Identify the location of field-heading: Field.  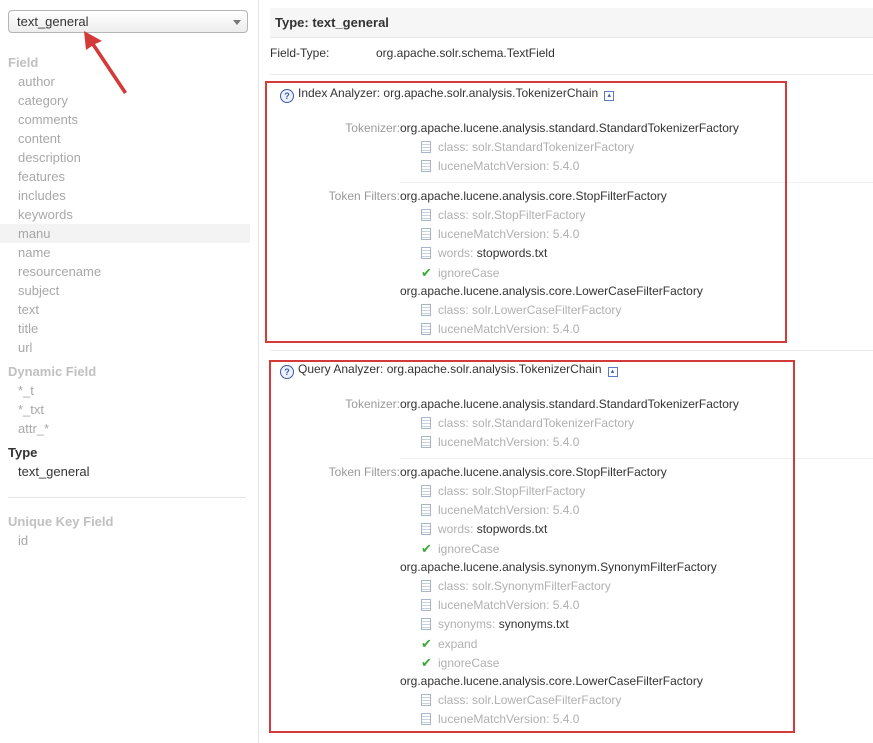
(23, 62).